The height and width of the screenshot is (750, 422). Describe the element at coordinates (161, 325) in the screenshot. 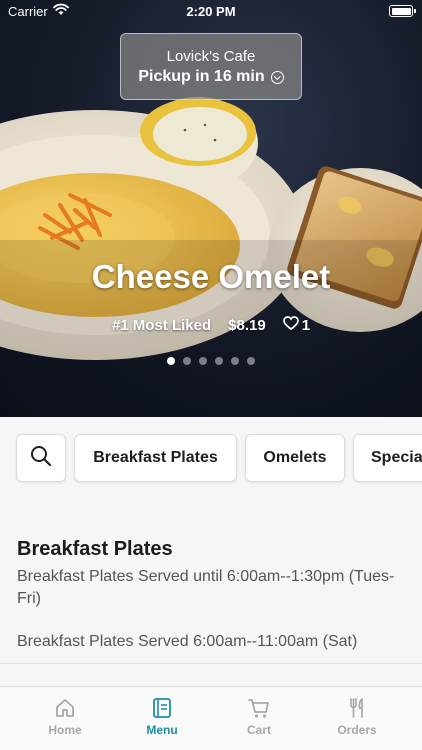

I see `rank-label: #1 Most Liked` at that location.